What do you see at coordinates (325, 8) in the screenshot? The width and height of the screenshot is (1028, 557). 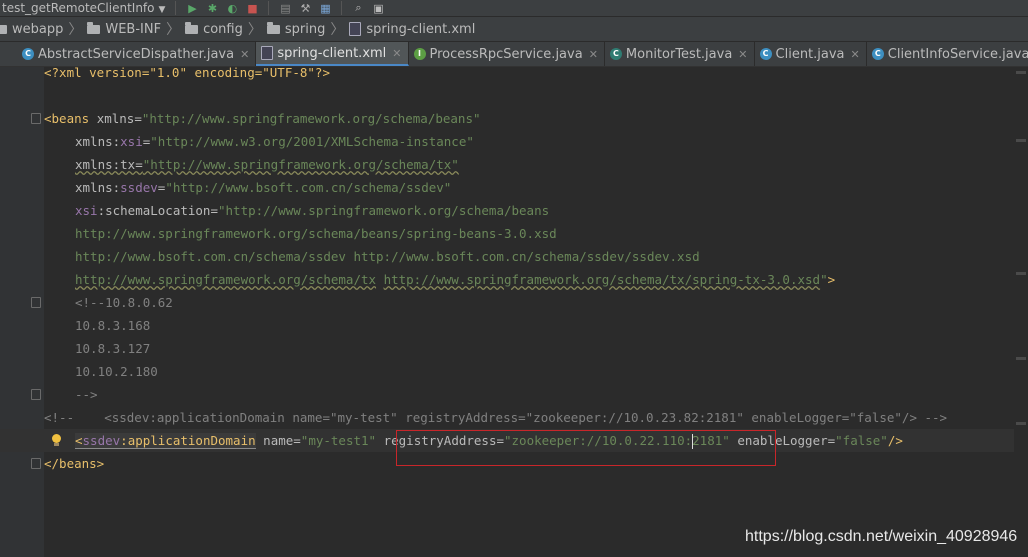 I see `structure-icon: ▦` at bounding box center [325, 8].